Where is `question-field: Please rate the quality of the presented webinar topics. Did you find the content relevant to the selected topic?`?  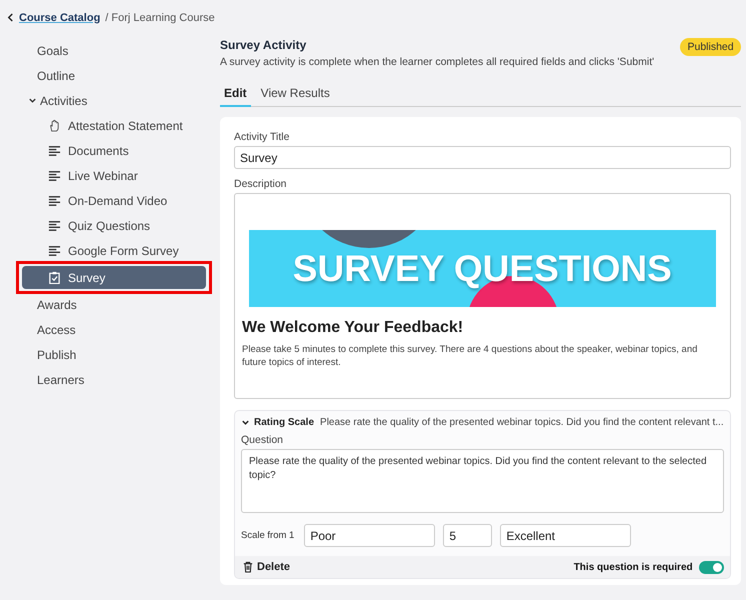 question-field: Please rate the quality of the presented webinar topics. Did you find the content relevant to the selected topic? is located at coordinates (482, 481).